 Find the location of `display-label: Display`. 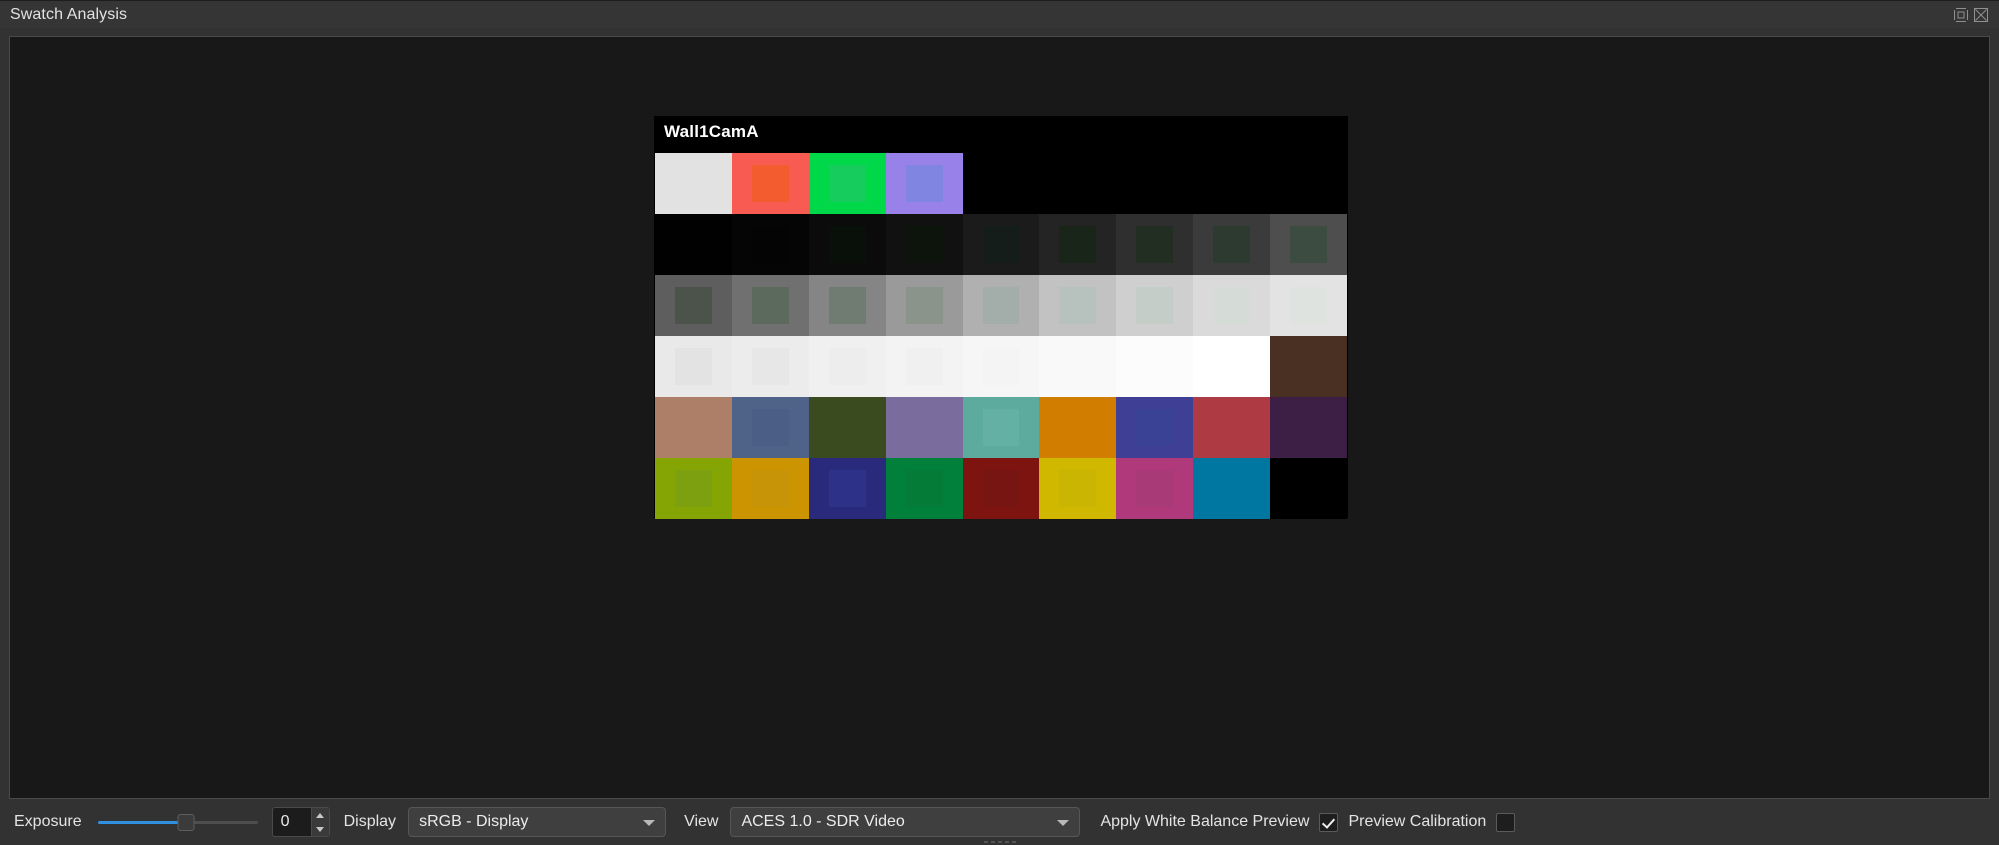

display-label: Display is located at coordinates (370, 821).